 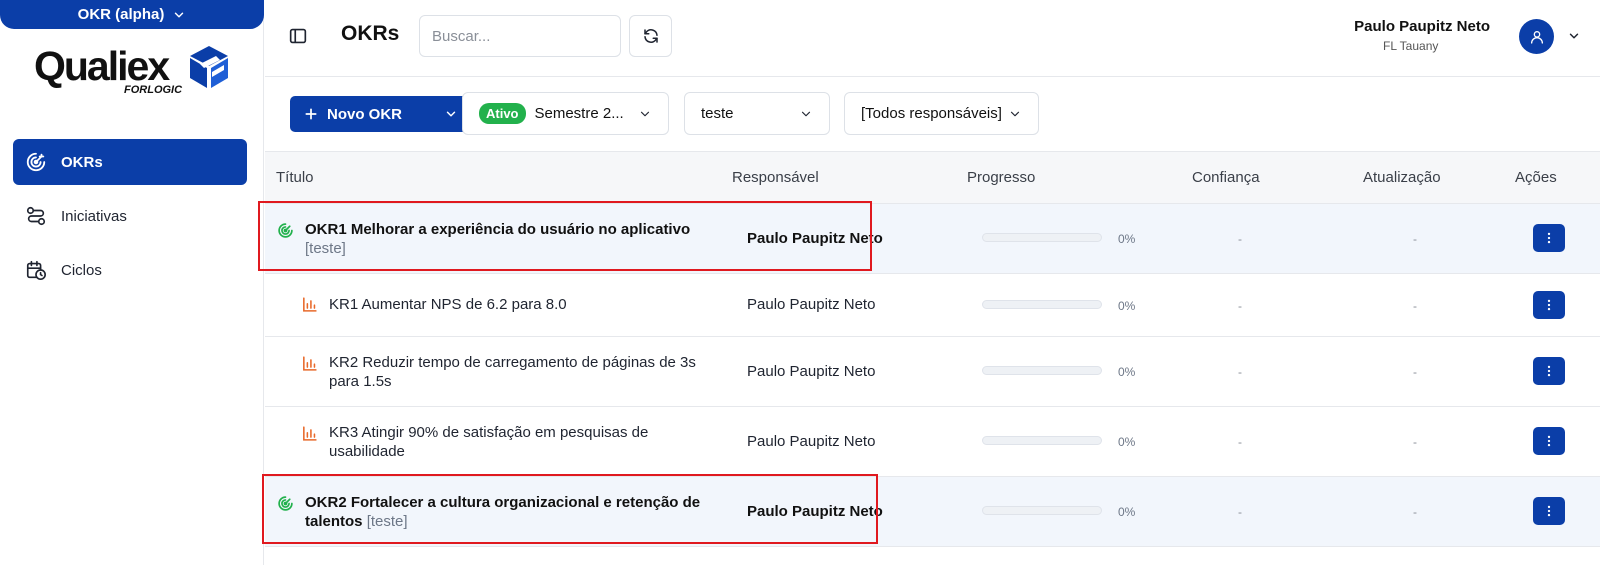 What do you see at coordinates (36, 270) in the screenshot?
I see `calendar-clock-icon` at bounding box center [36, 270].